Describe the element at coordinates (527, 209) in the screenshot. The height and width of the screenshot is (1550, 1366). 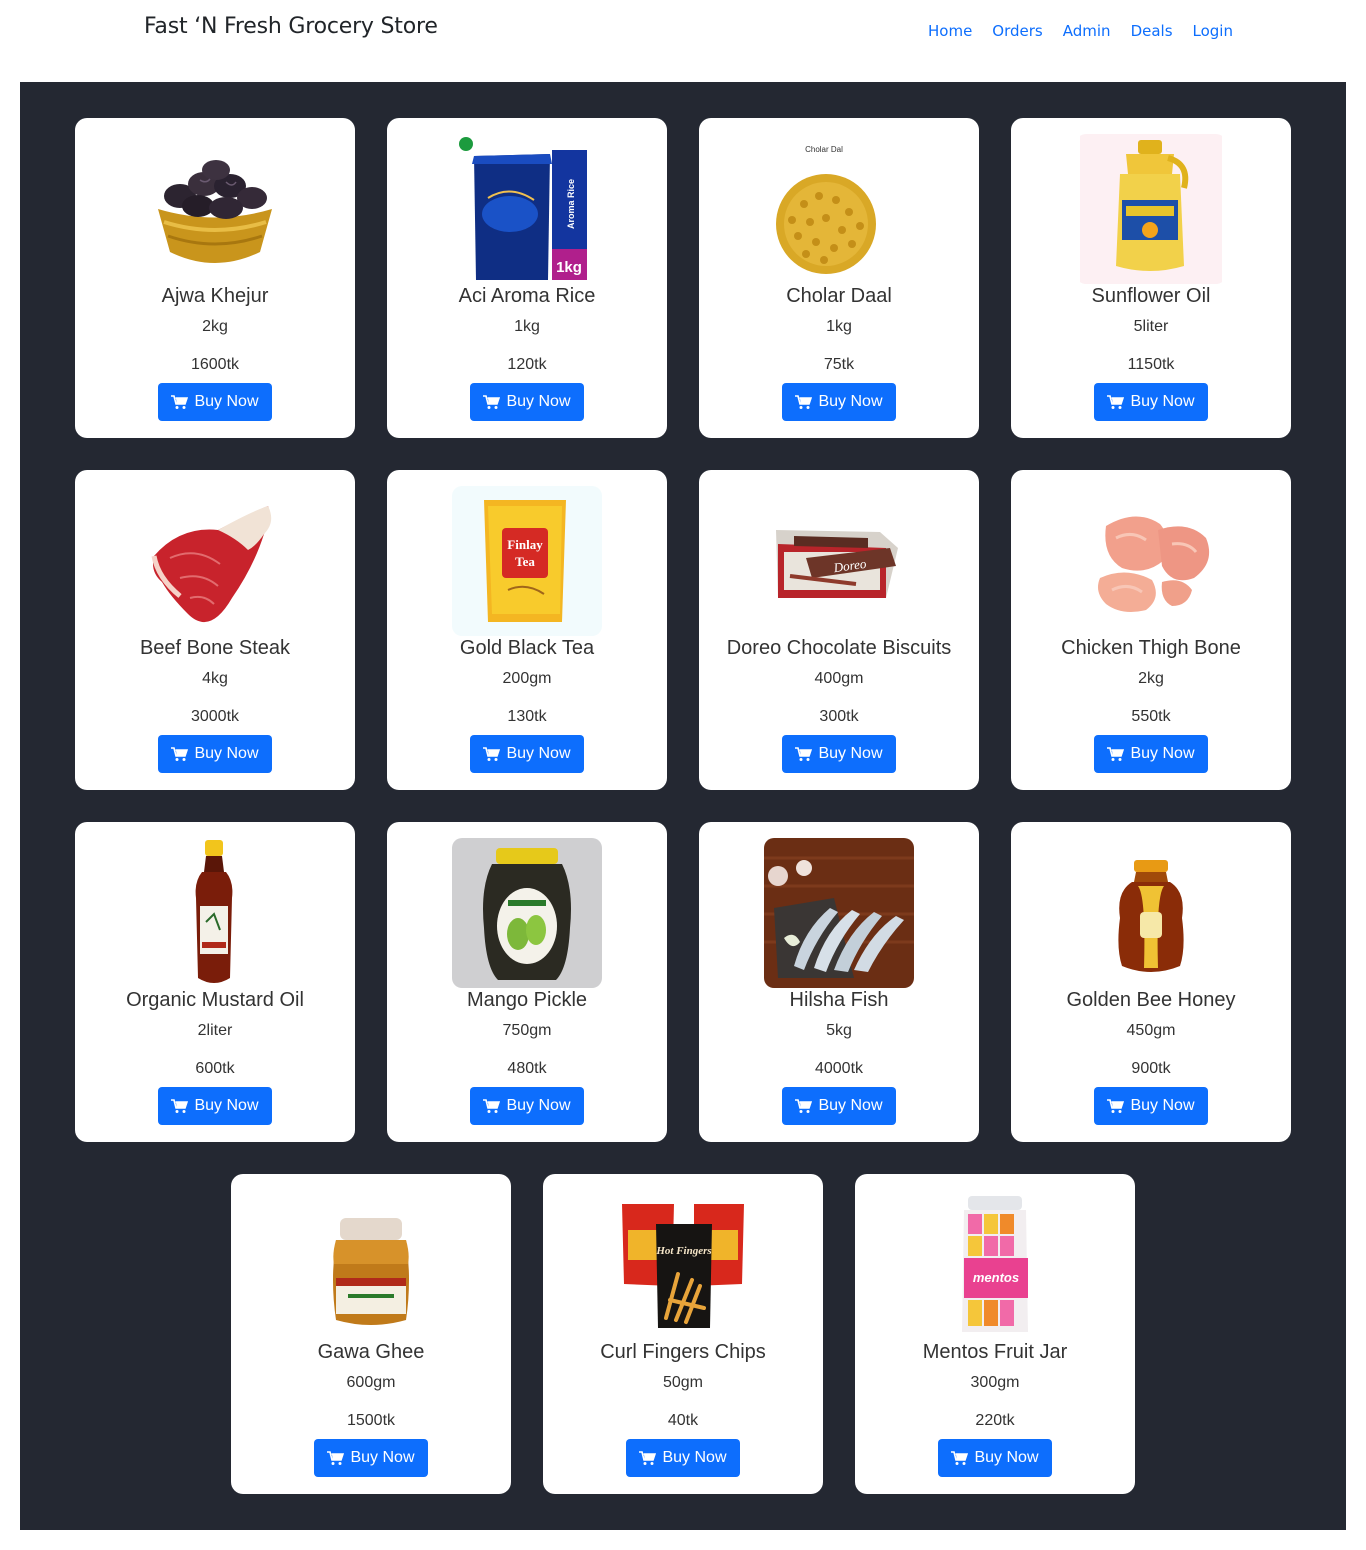
I see `rice-bag-icon: 1kg Aroma Rice` at that location.